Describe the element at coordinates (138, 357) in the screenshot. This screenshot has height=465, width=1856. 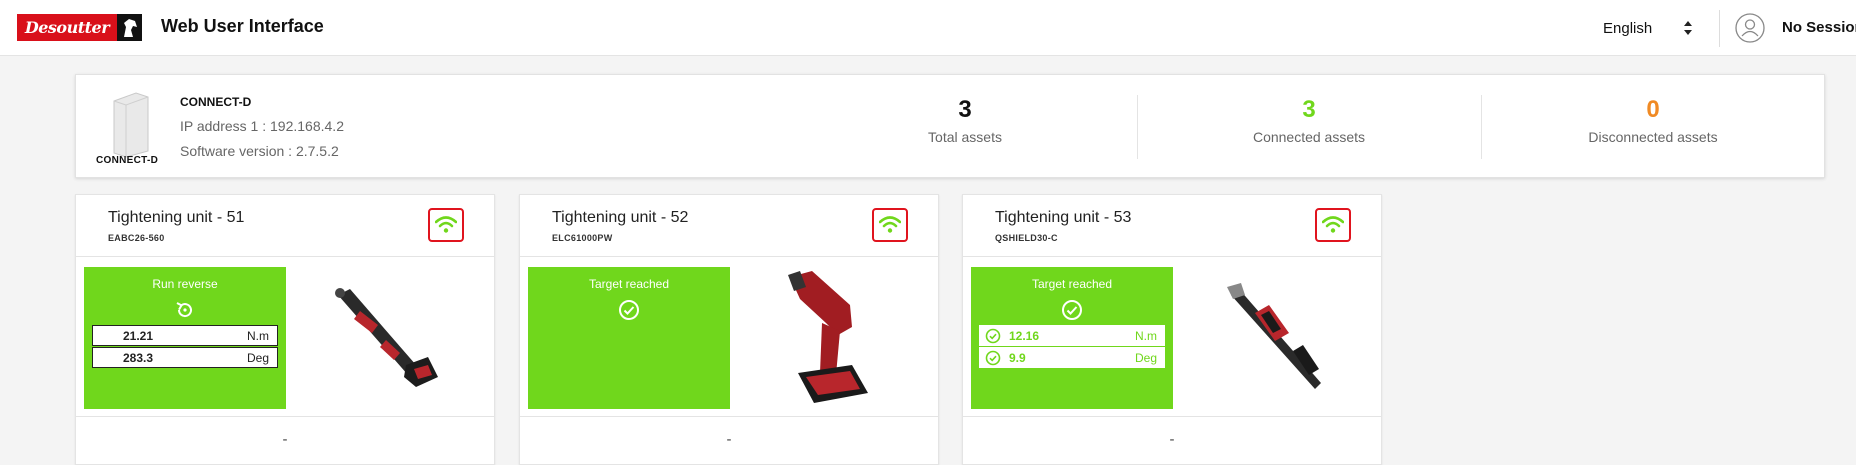
I see `angle-value: 283.3` at that location.